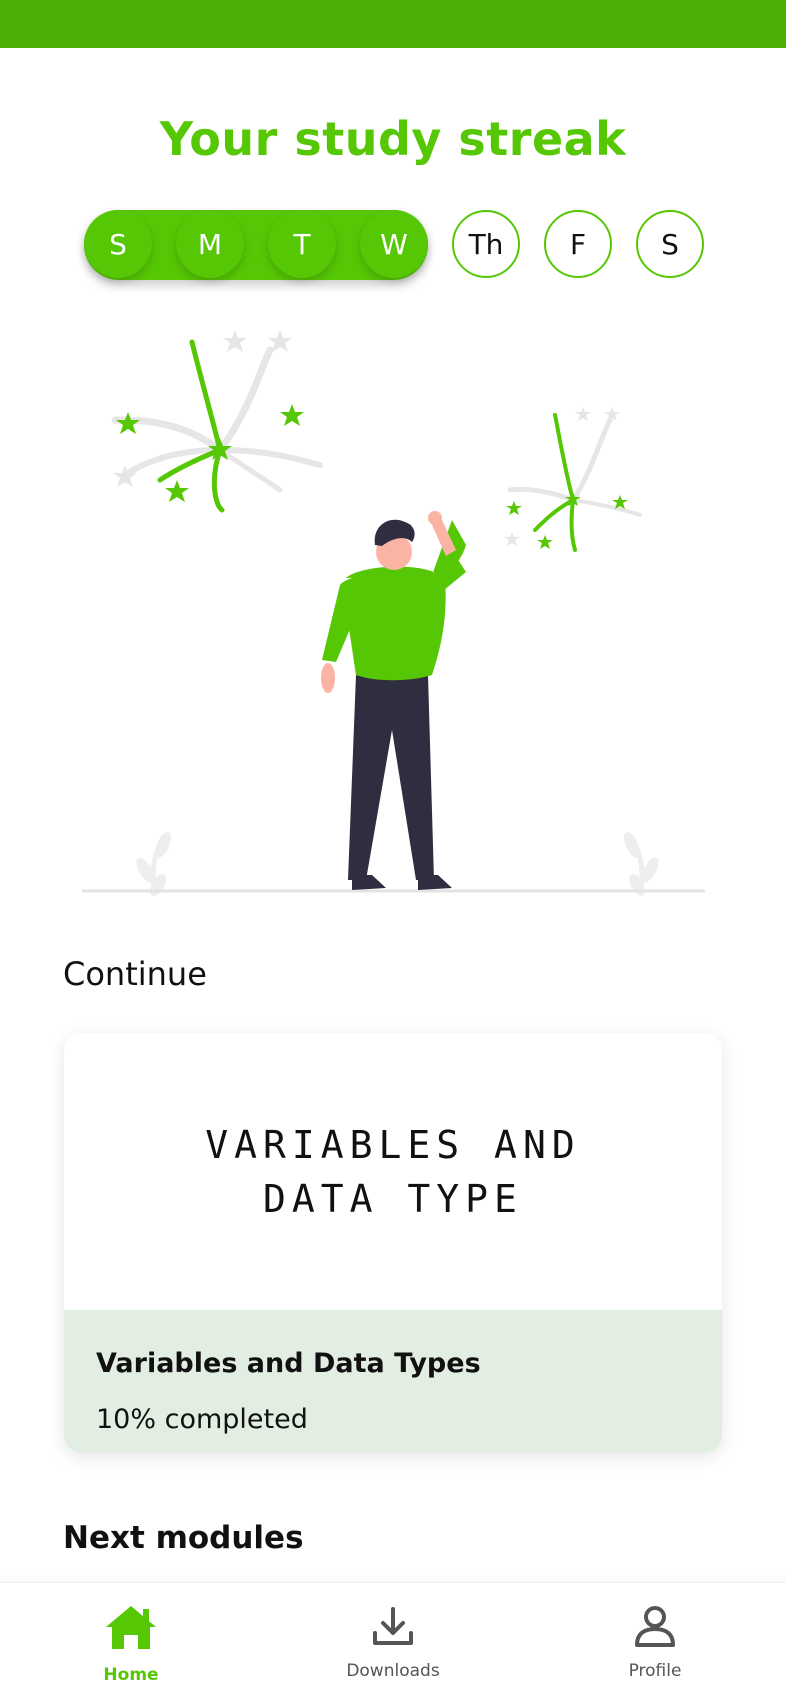  I want to click on person-icon, so click(393, 700).